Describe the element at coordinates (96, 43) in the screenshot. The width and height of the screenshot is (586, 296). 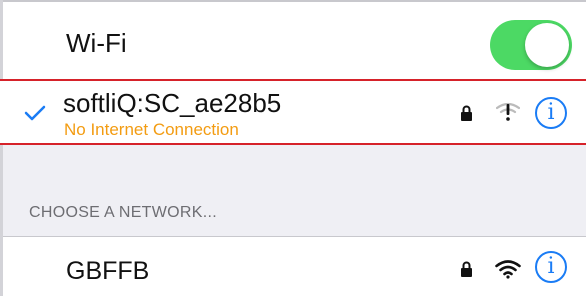
I see `wifi-label: Wi-Fi` at that location.